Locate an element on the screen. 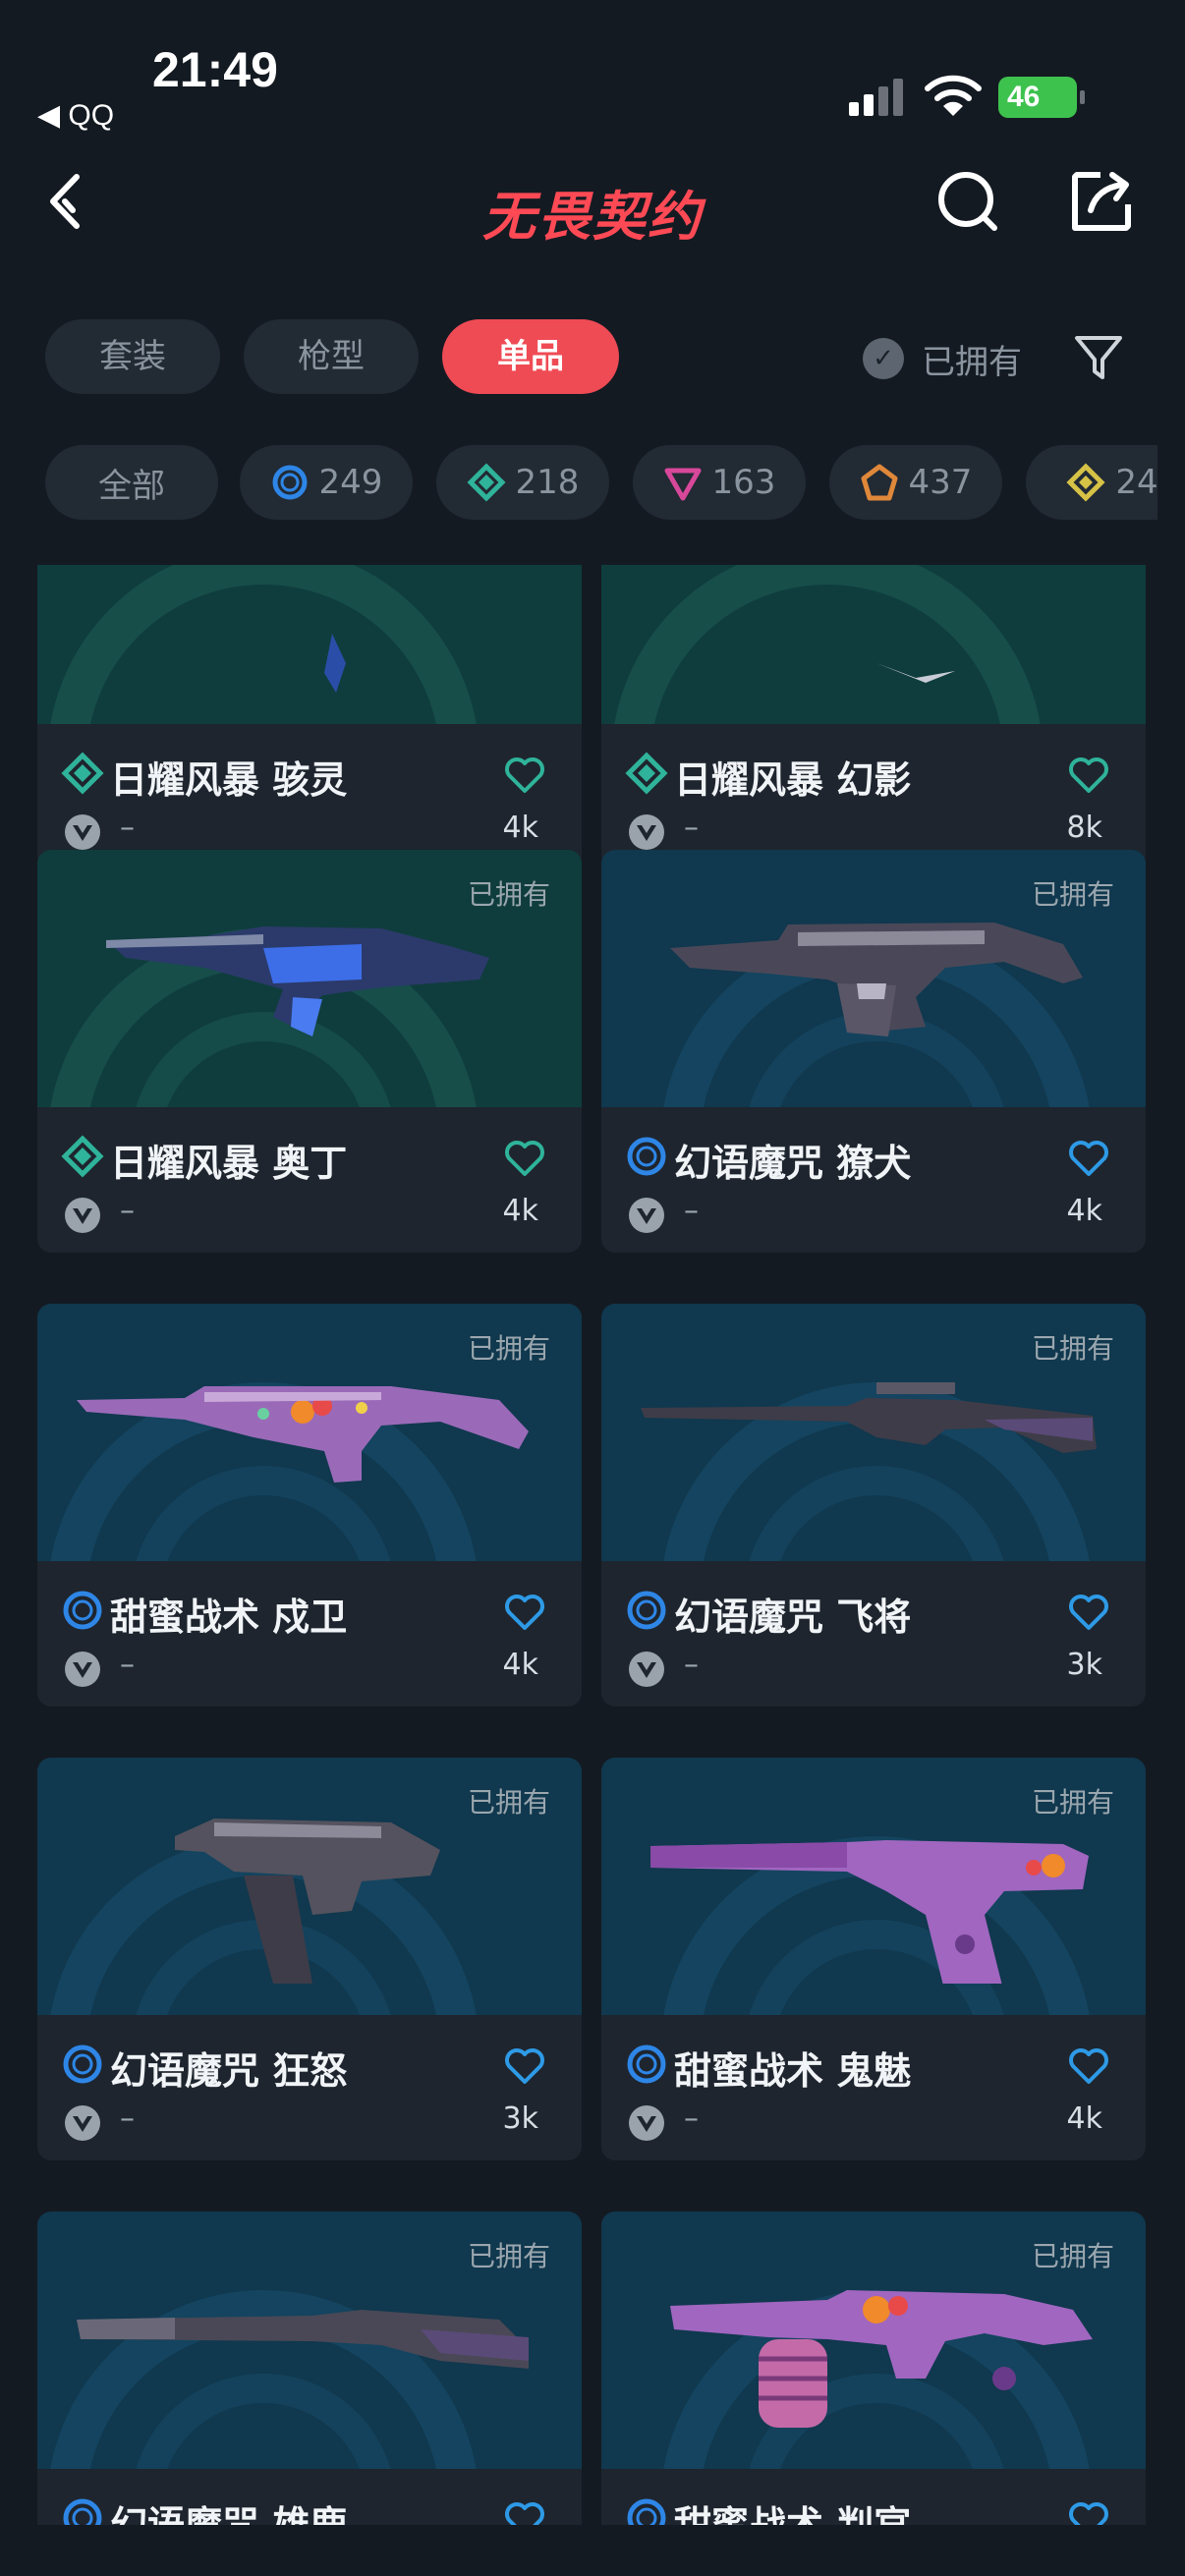 This screenshot has height=2576, width=1185. chip-select-edition: 249 is located at coordinates (326, 482).